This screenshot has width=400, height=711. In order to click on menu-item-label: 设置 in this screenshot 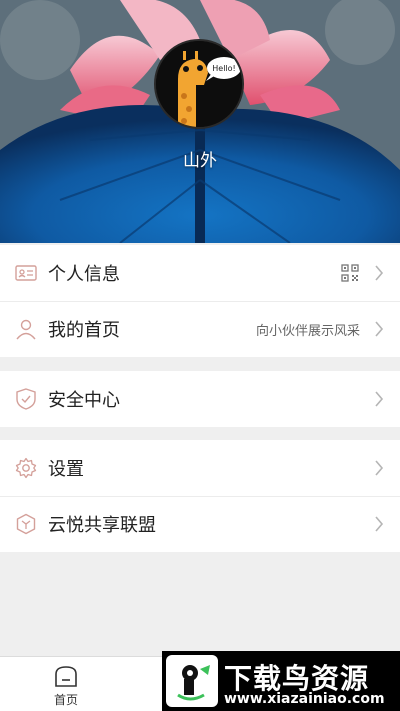, I will do `click(66, 469)`.